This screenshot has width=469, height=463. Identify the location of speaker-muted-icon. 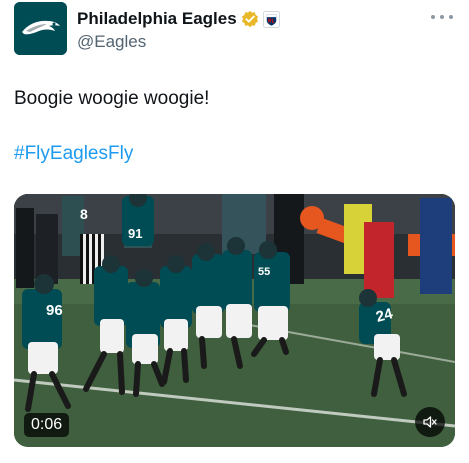
(430, 422).